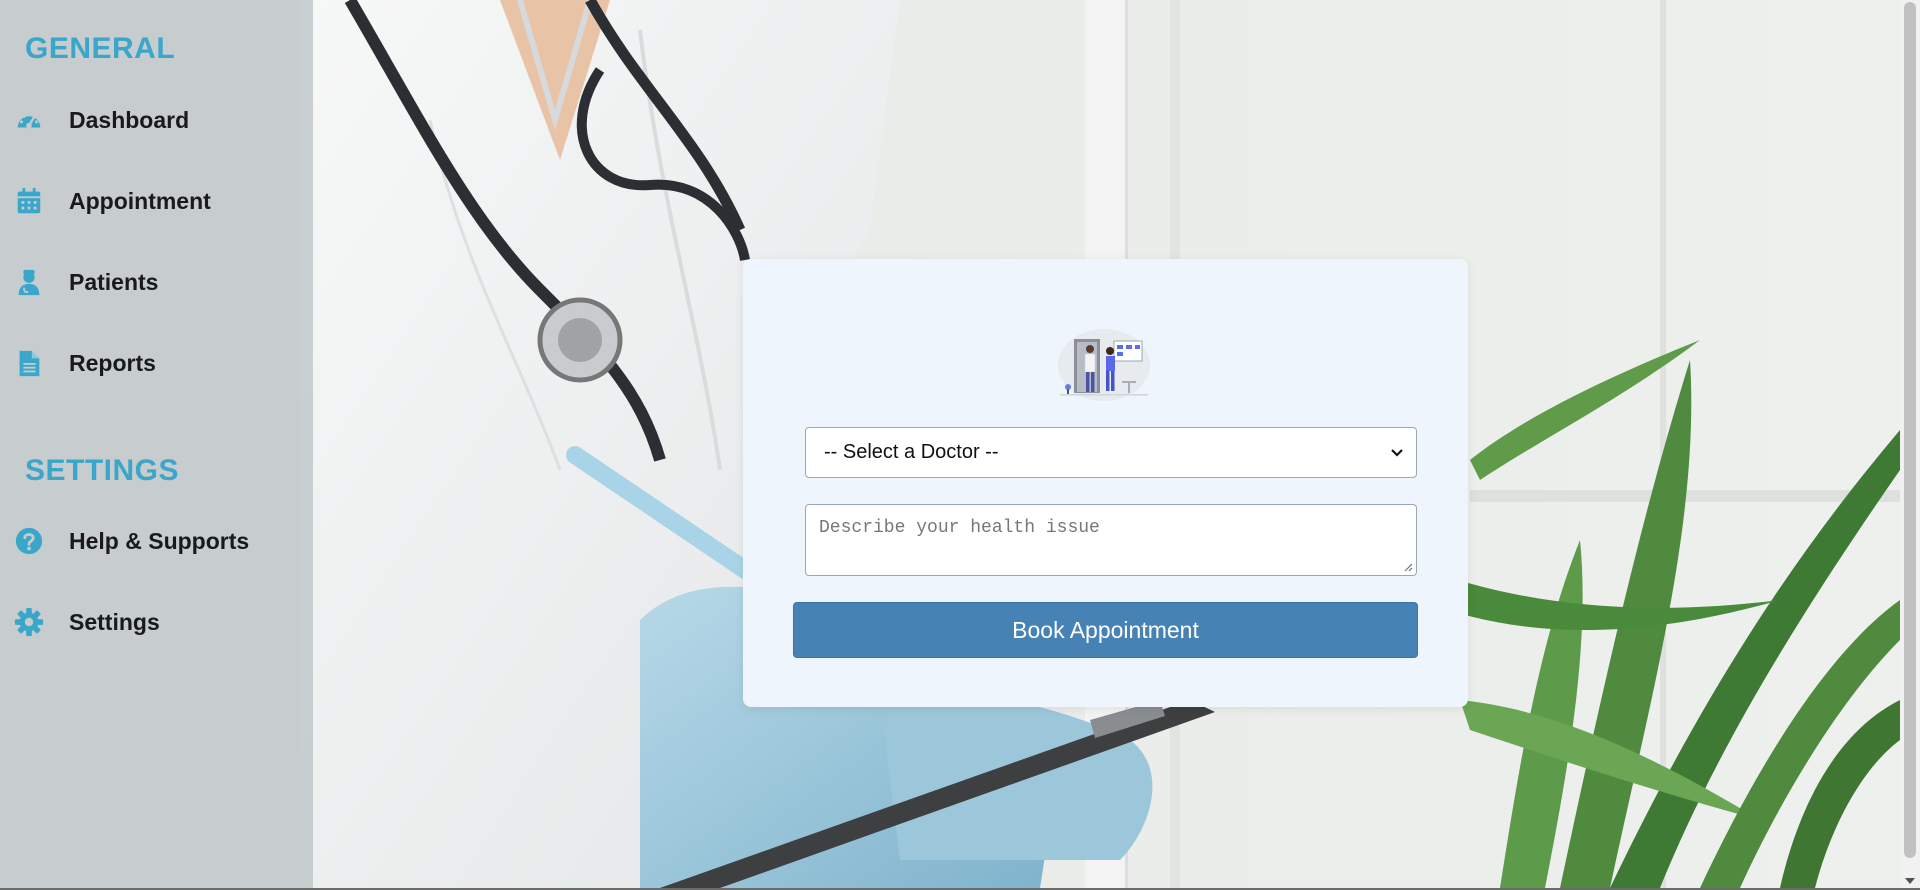  What do you see at coordinates (29, 282) in the screenshot?
I see `patient-icon` at bounding box center [29, 282].